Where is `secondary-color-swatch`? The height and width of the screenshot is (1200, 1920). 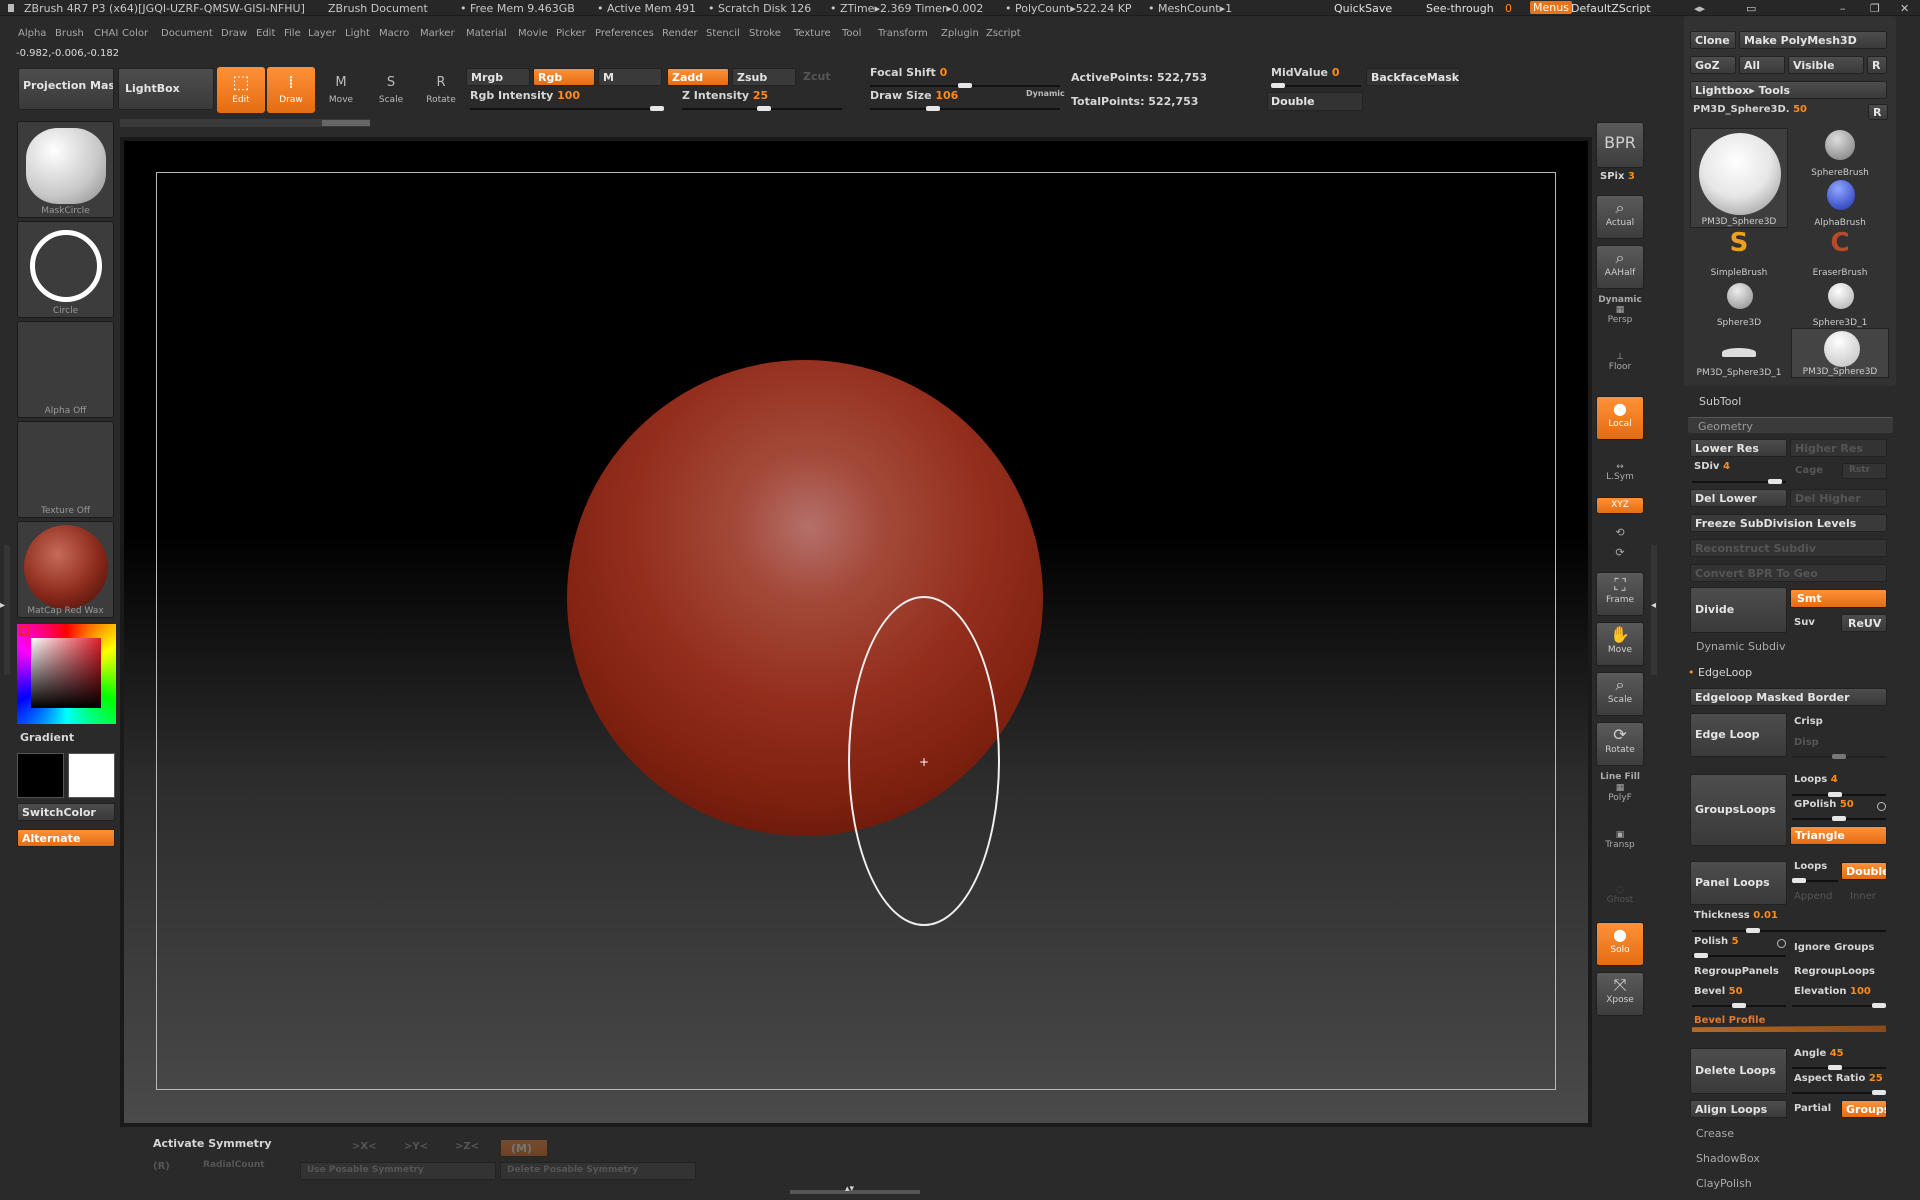 secondary-color-swatch is located at coordinates (24, 631).